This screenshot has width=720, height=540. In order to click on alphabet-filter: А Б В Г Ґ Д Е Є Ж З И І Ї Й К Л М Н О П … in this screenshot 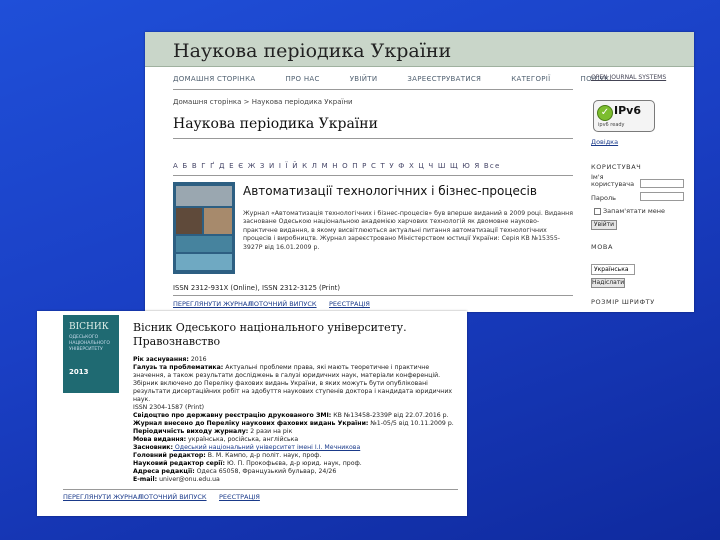, I will do `click(336, 166)`.